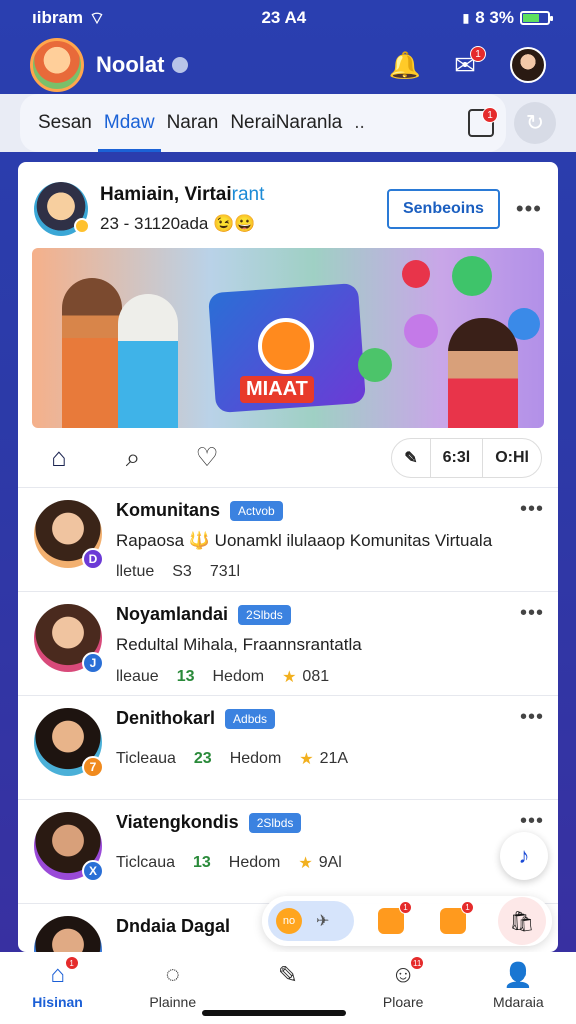 The width and height of the screenshot is (576, 1024). Describe the element at coordinates (133, 458) in the screenshot. I see `search-icon: ⌕` at that location.